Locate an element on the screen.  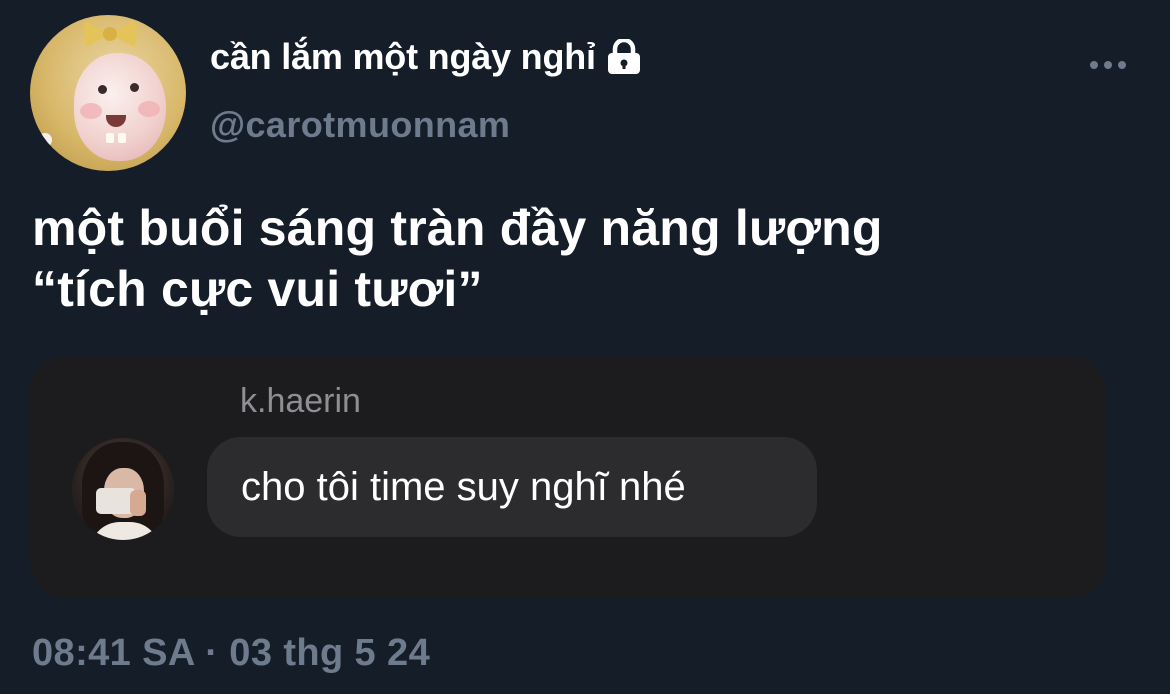
reply-username: k.haerin is located at coordinates (300, 401).